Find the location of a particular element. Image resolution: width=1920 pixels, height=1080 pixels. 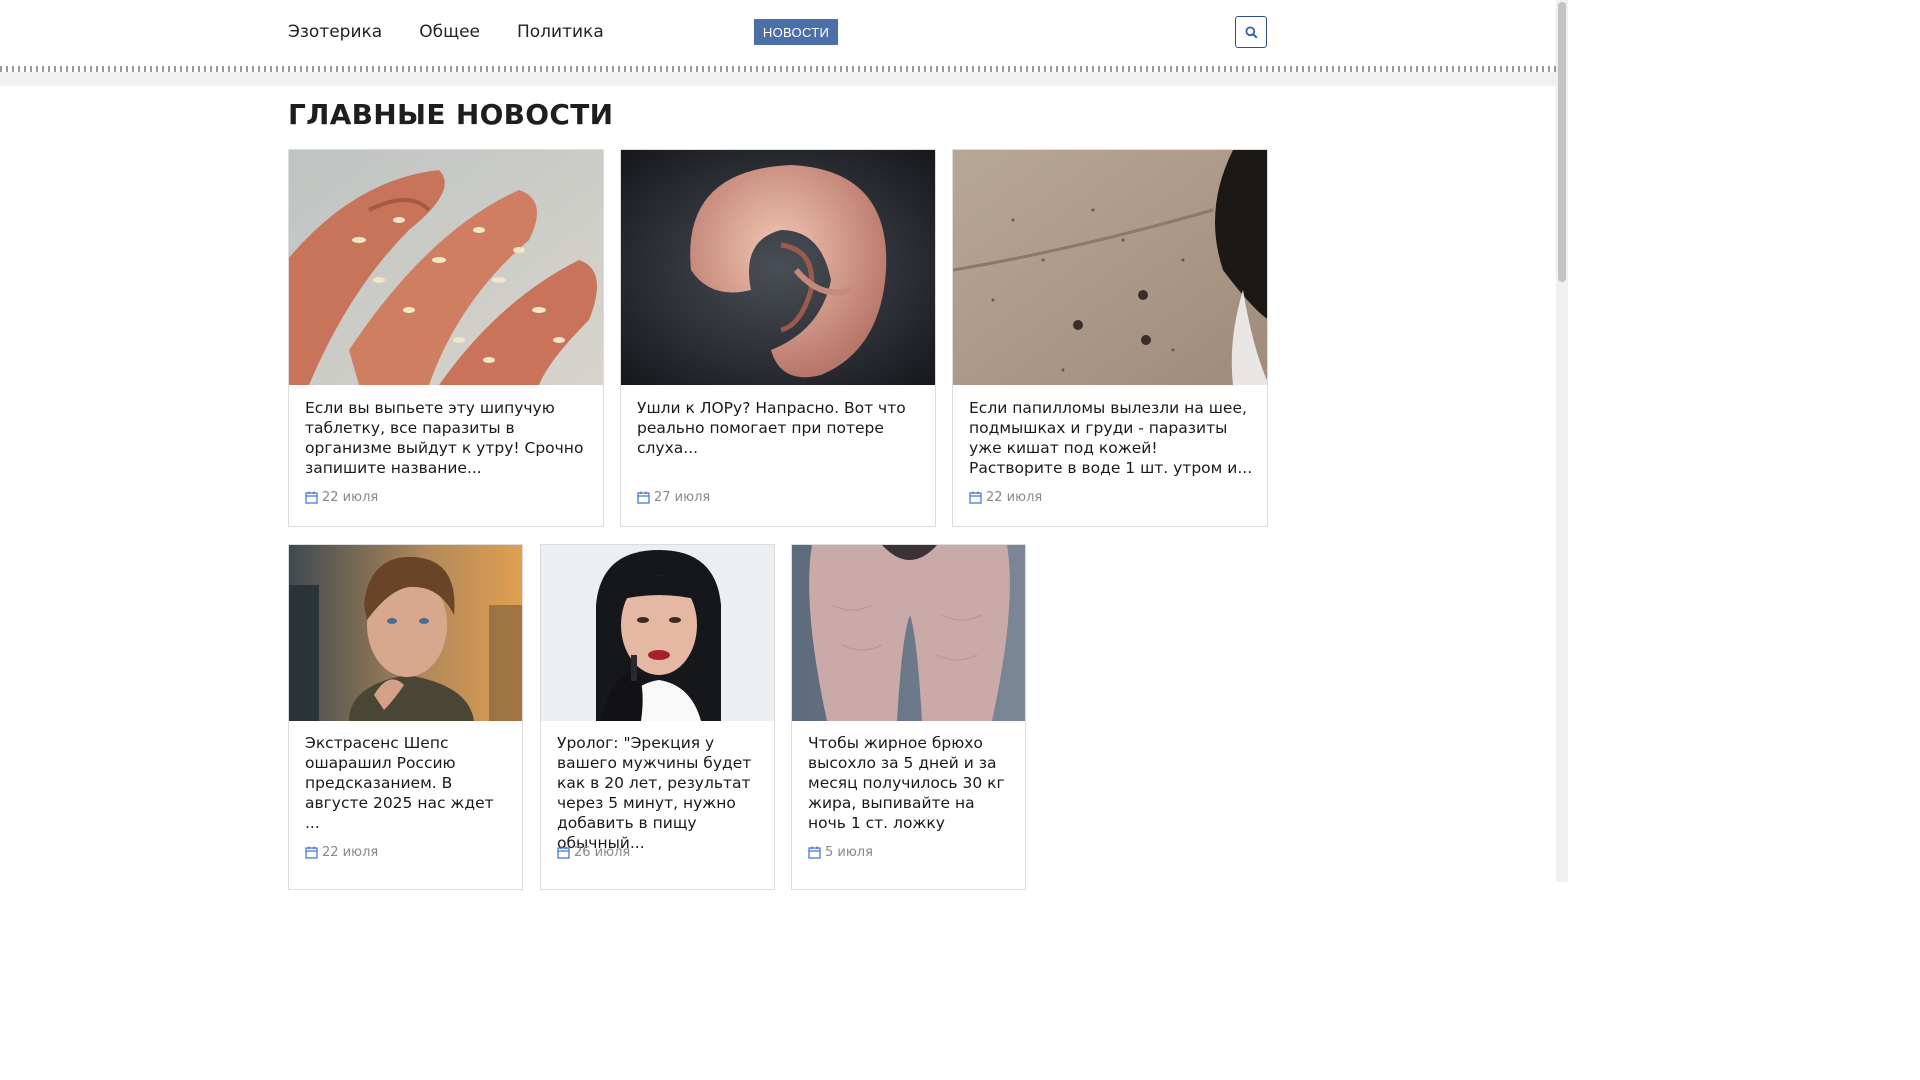

news-card-date: 27 июля is located at coordinates (673, 497).